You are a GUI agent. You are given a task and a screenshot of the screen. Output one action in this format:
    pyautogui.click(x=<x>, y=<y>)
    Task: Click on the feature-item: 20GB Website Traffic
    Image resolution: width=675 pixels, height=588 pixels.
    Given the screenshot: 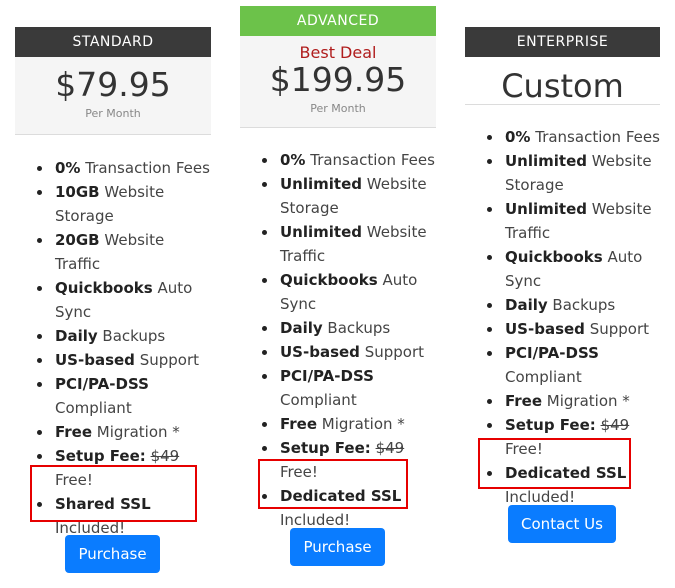 What is the action you would take?
    pyautogui.click(x=123, y=252)
    